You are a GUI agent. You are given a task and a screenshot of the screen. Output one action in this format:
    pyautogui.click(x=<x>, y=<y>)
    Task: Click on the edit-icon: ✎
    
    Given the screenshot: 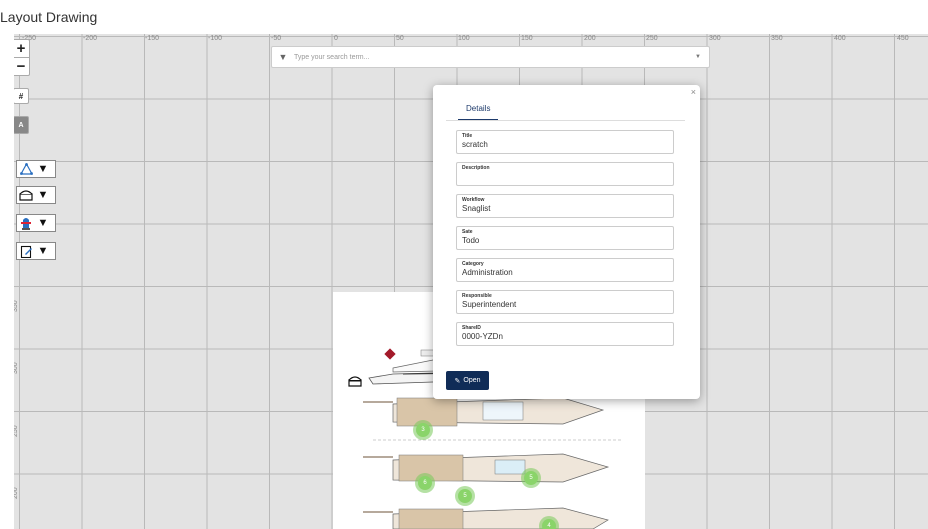 What is the action you would take?
    pyautogui.click(x=457, y=381)
    